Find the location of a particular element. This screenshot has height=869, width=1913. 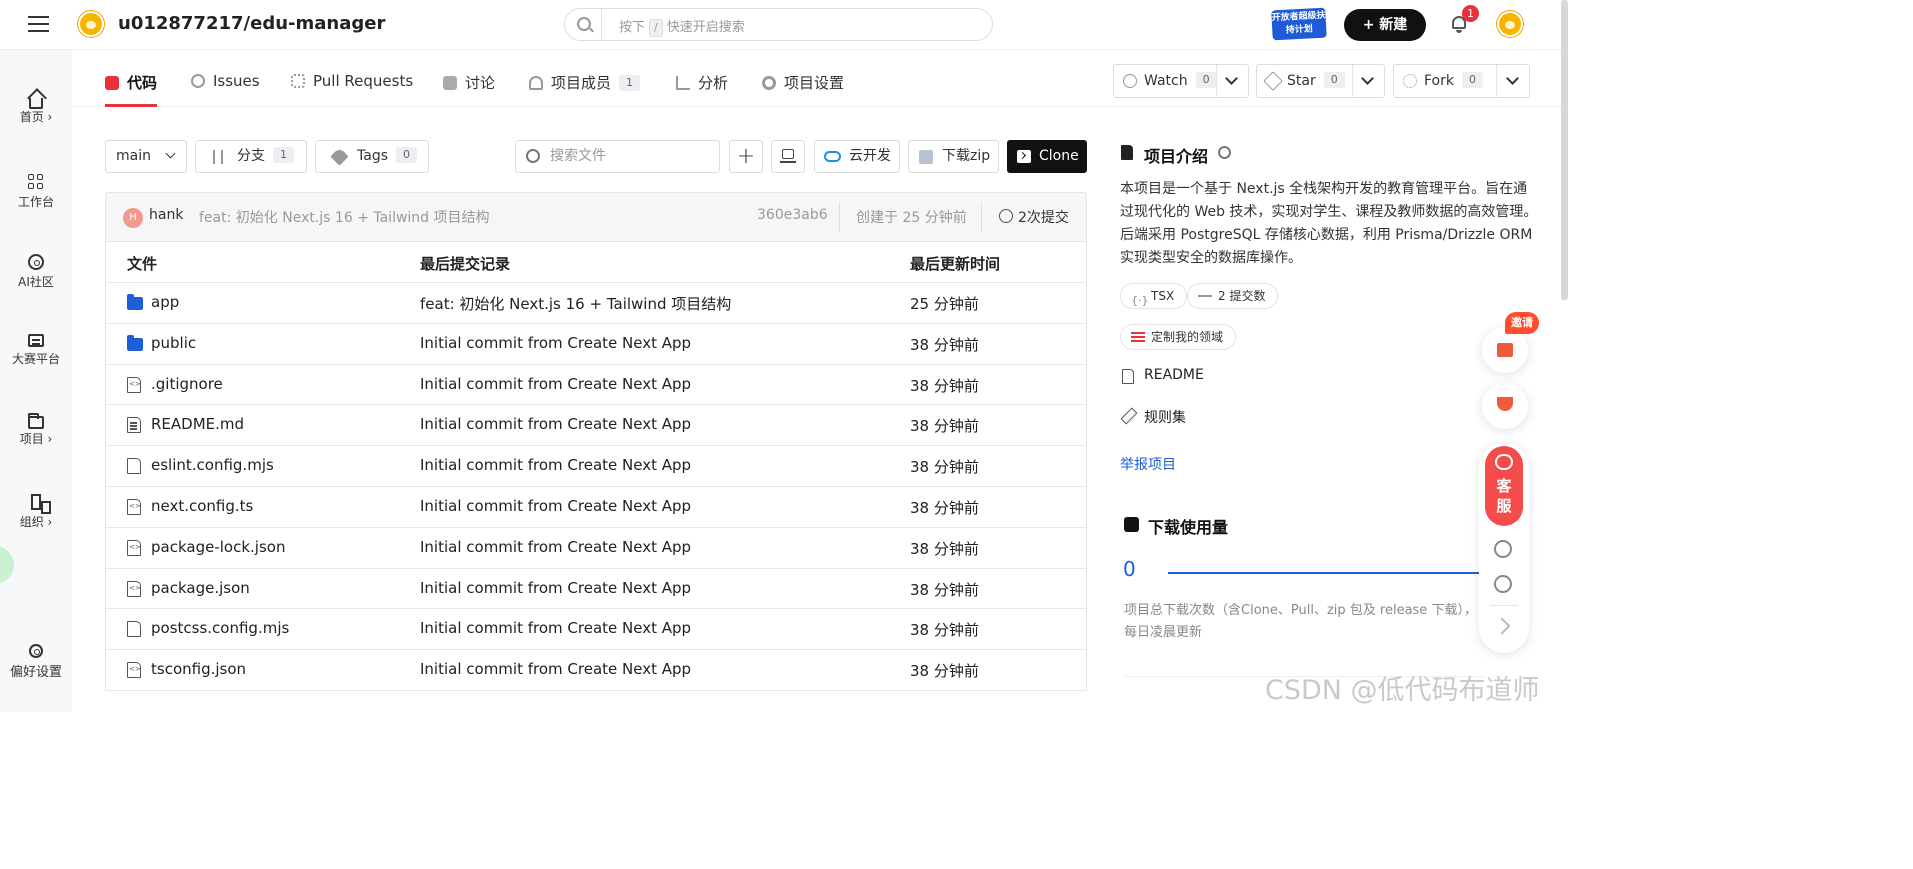

star-button: Star 0 is located at coordinates (1320, 81).